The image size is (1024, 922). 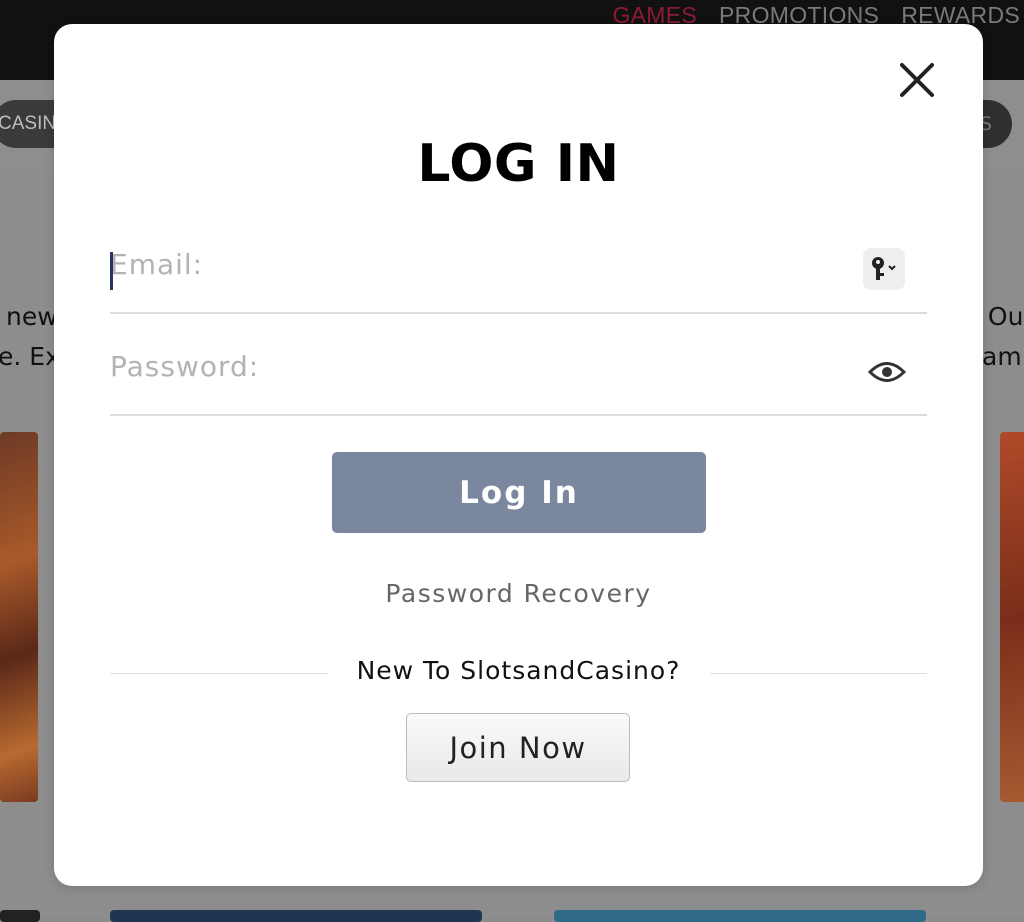 I want to click on signup-prompt: New To SlotsandCasino?, so click(x=518, y=670).